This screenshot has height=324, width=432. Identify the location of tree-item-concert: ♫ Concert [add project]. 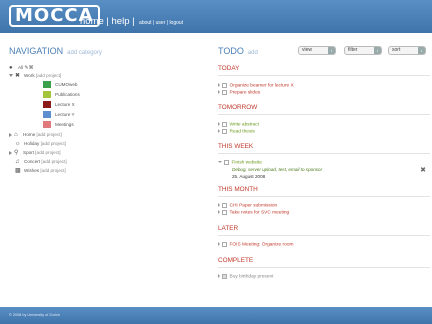
(41, 162).